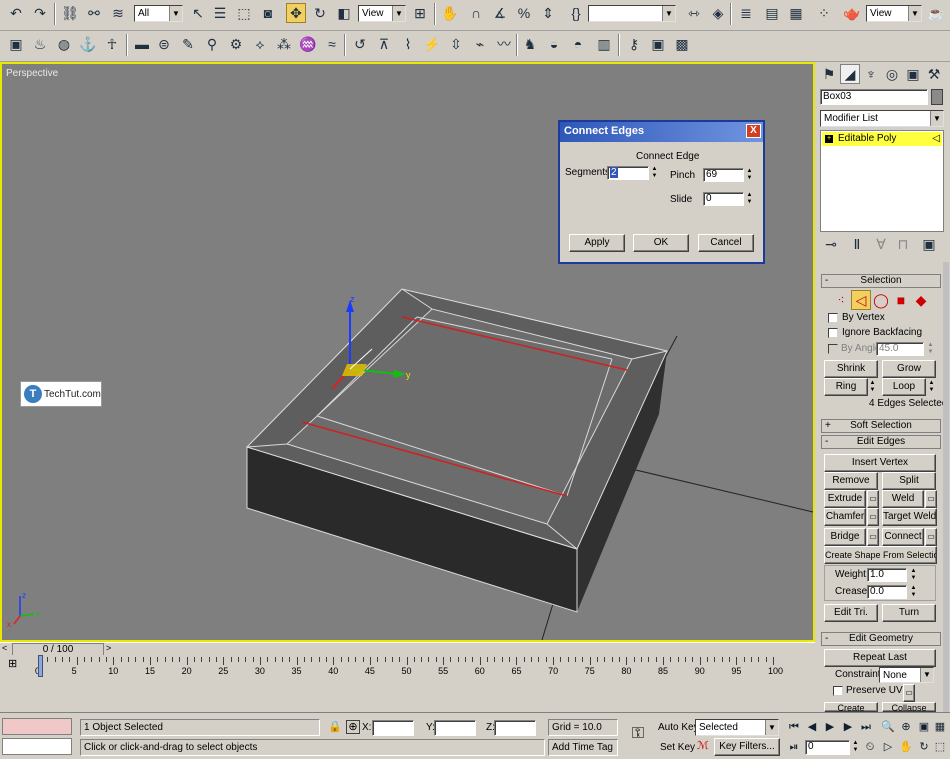  I want to click on preserve-uvs-settings-icon: ▭, so click(909, 693).